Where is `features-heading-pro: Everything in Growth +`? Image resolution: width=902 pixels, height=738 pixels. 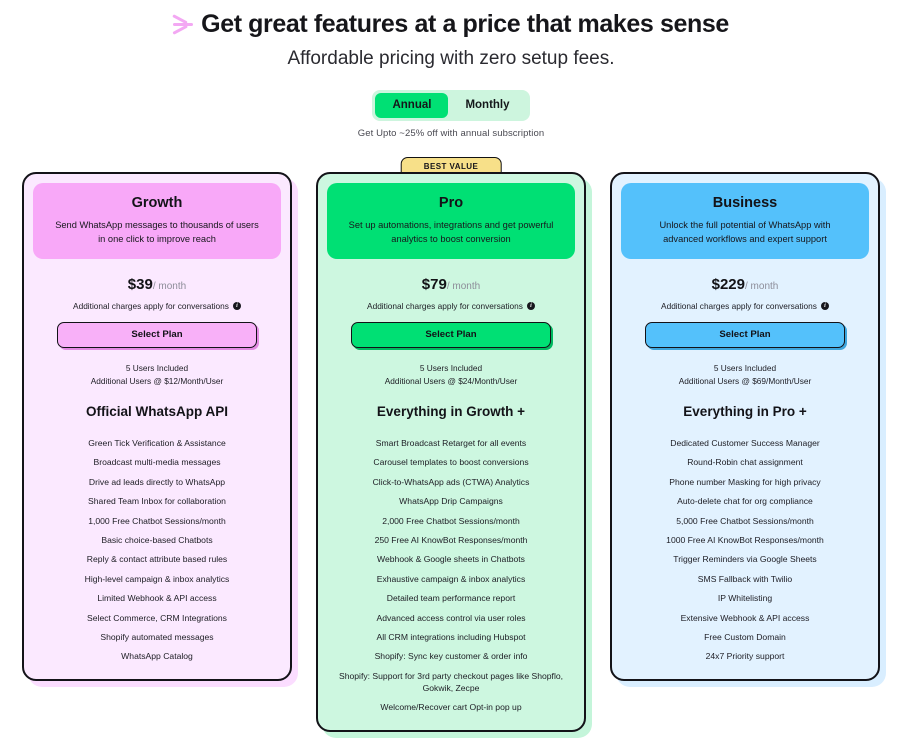
features-heading-pro: Everything in Growth + is located at coordinates (451, 411).